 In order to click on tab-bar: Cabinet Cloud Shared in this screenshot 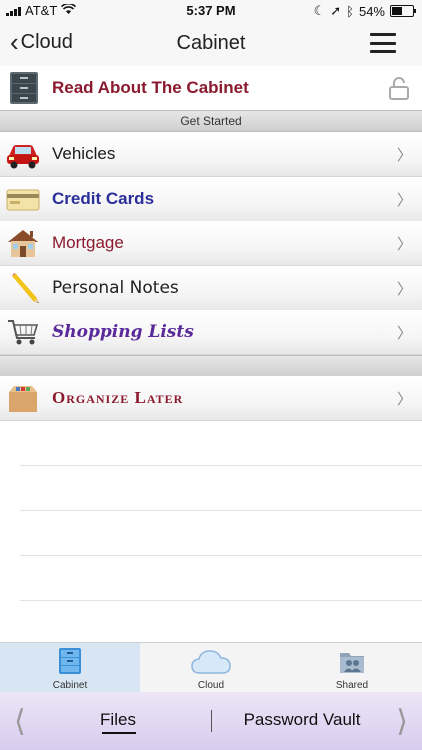, I will do `click(211, 667)`.